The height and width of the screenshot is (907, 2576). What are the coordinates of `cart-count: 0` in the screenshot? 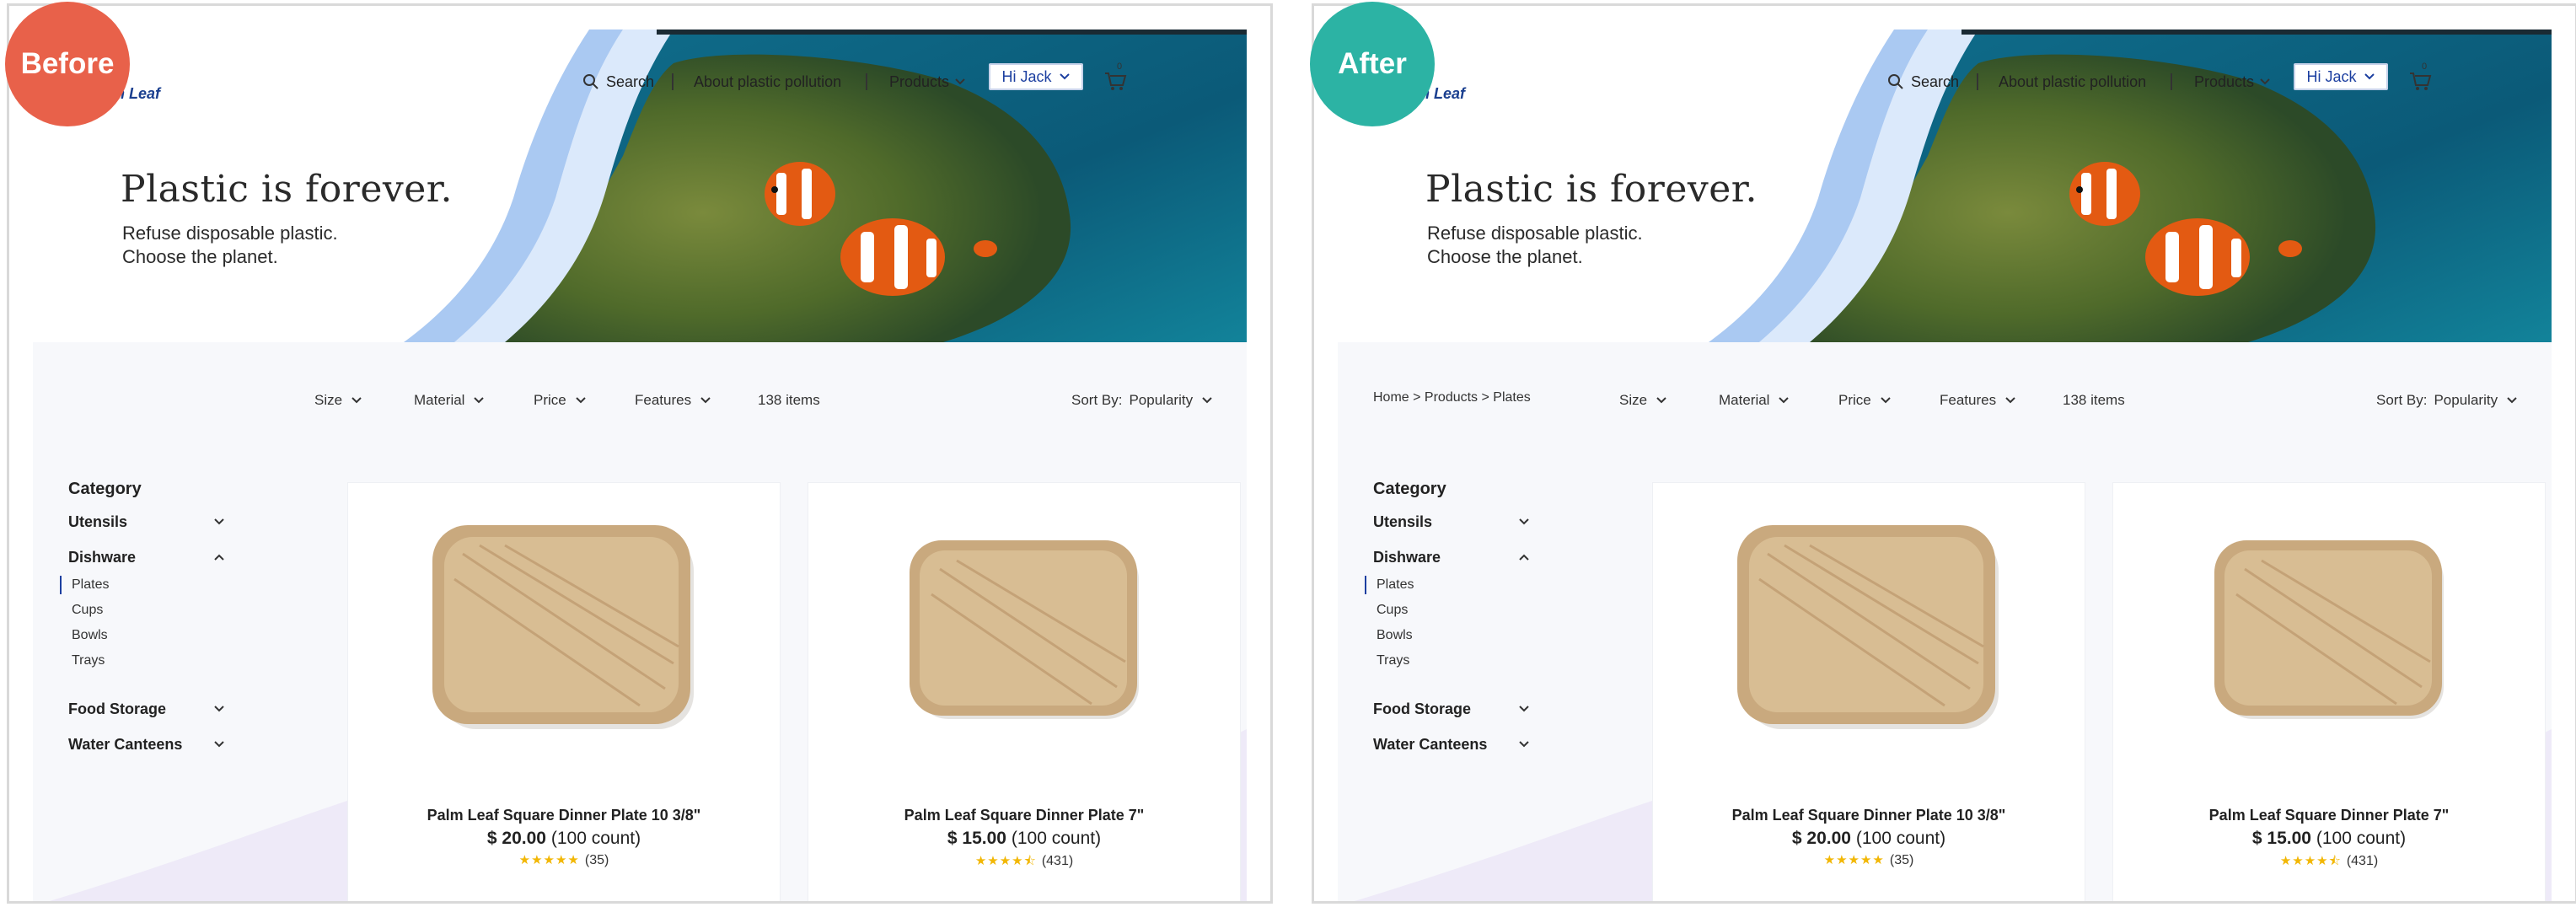 It's located at (2425, 67).